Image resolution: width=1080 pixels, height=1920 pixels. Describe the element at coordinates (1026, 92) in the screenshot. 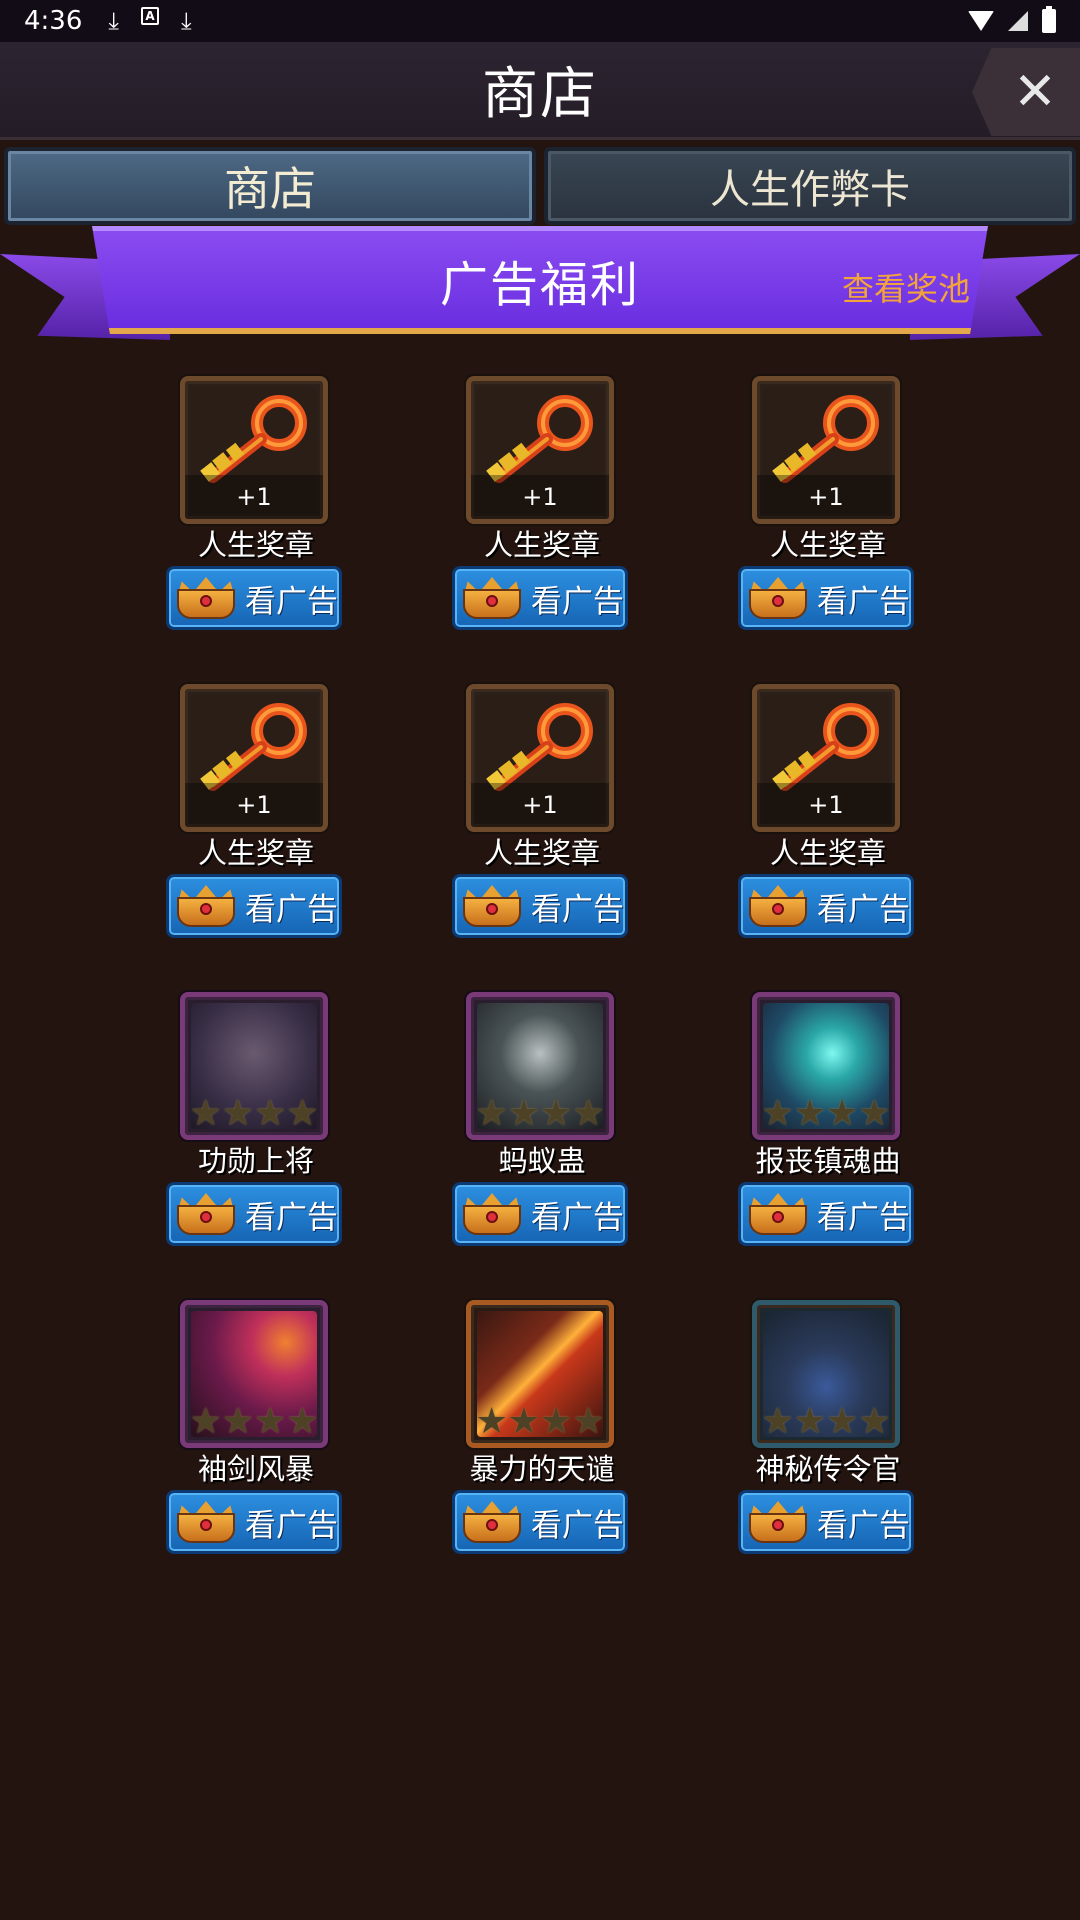

I see `close-button: ✕` at that location.